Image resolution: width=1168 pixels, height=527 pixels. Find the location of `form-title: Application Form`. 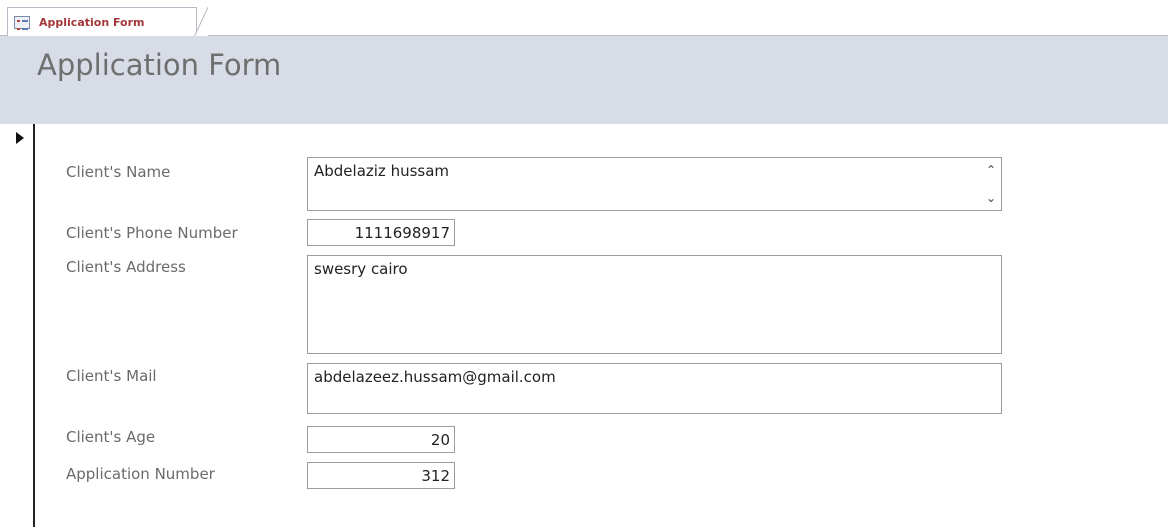

form-title: Application Form is located at coordinates (159, 65).